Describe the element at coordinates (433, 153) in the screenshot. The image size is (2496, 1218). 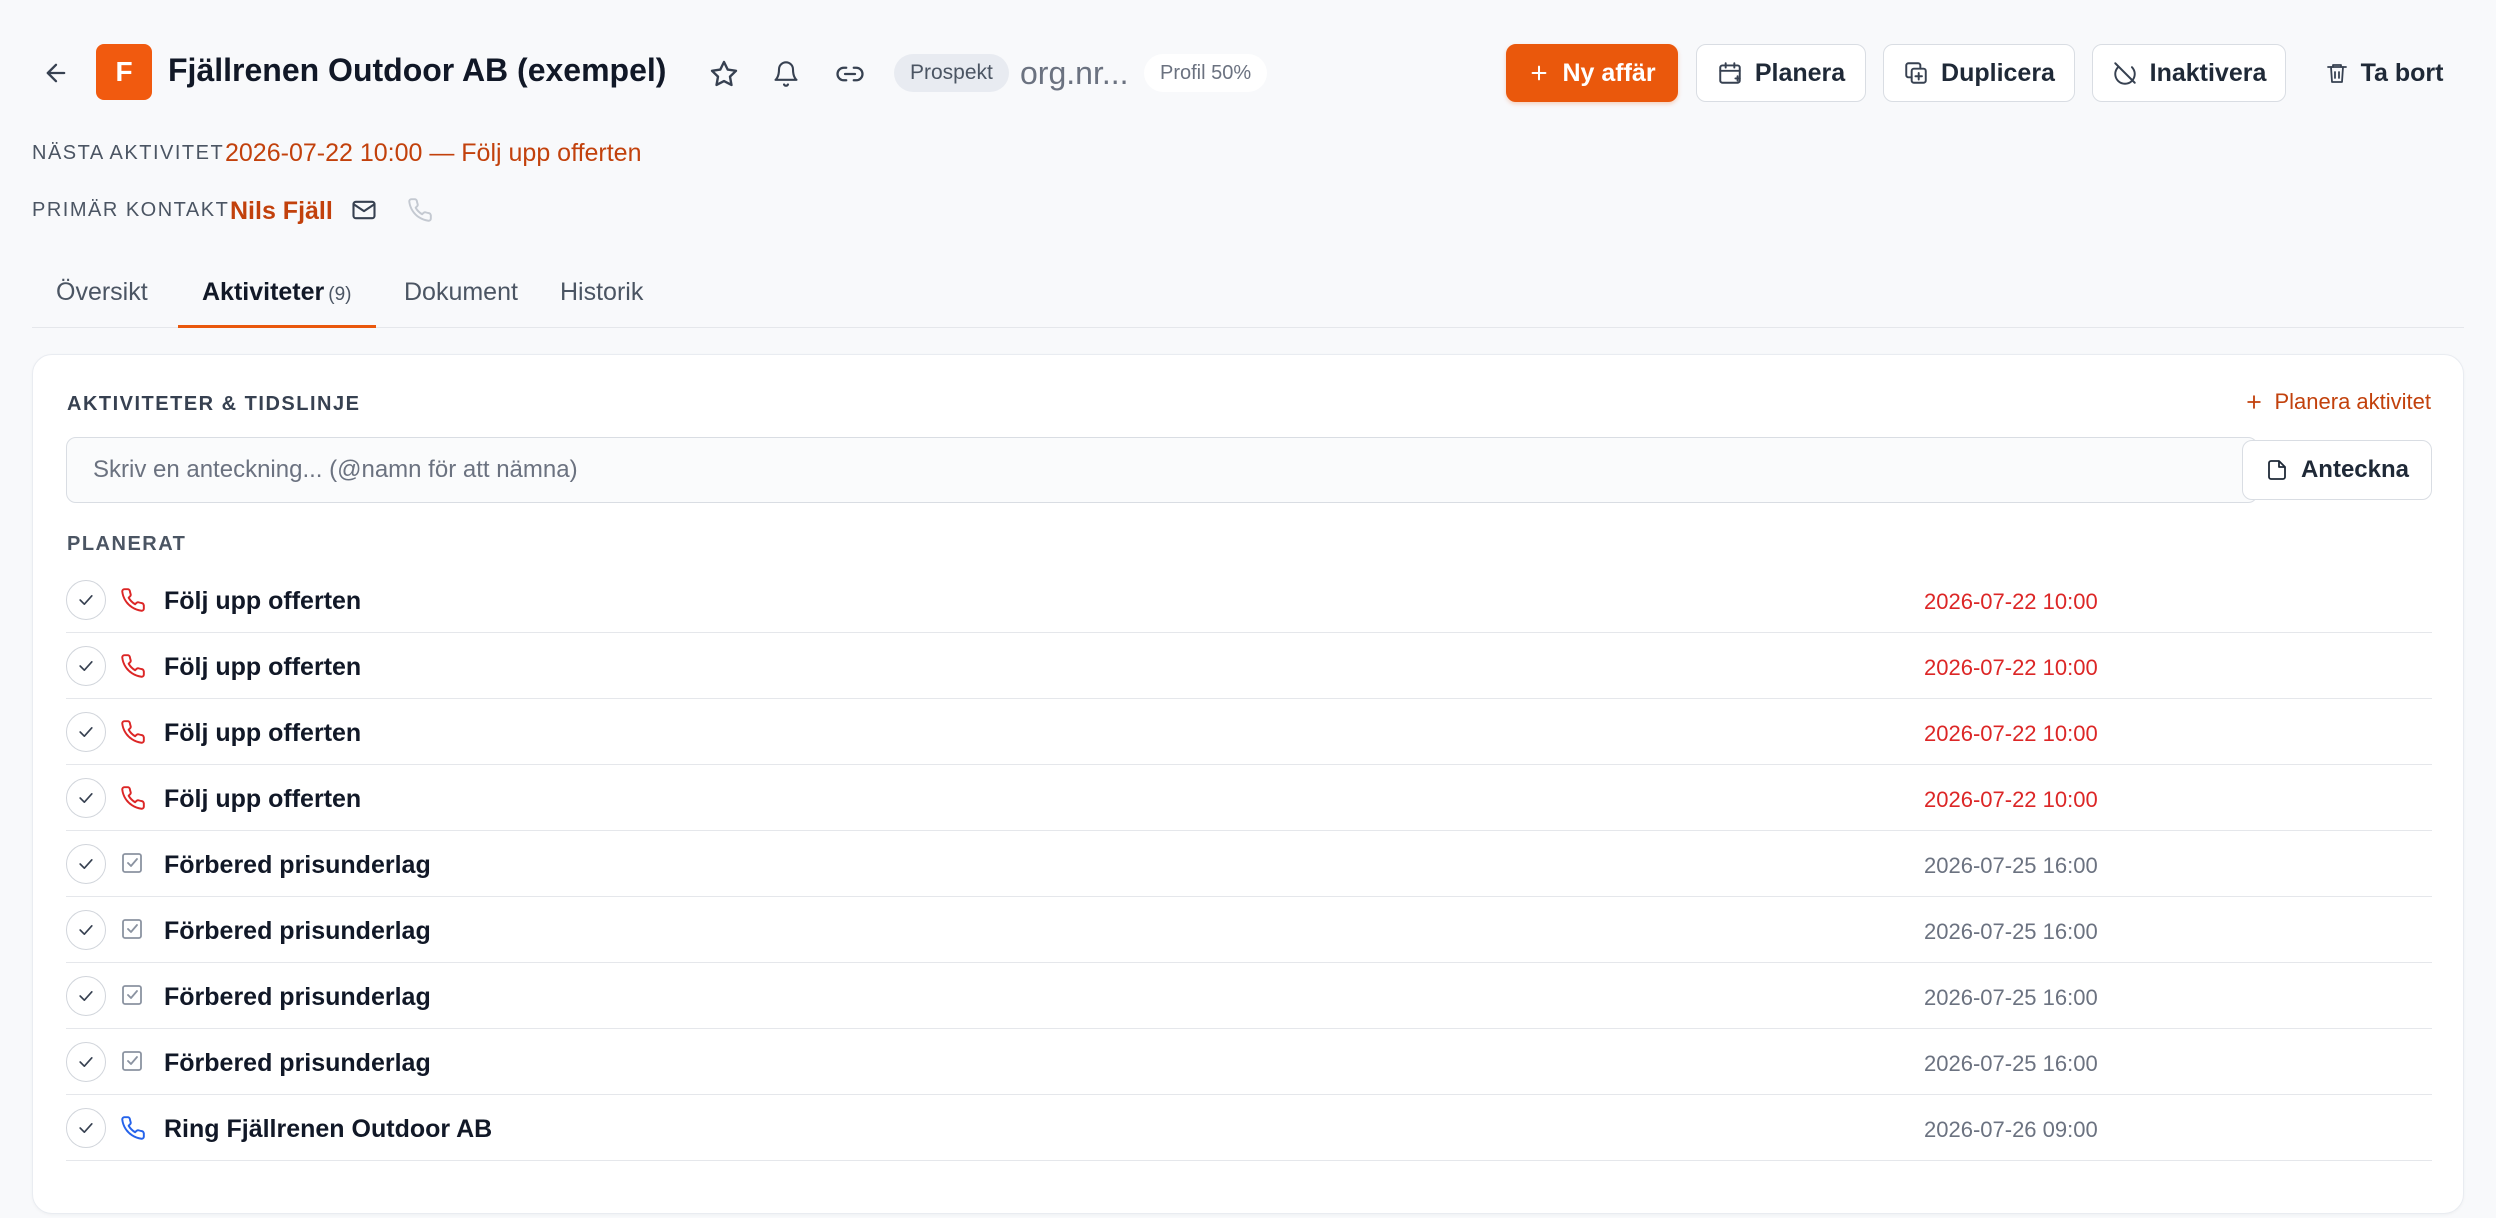
I see `next-activity-link: 2026-07-22 10:00 — Följ upp offerten` at that location.